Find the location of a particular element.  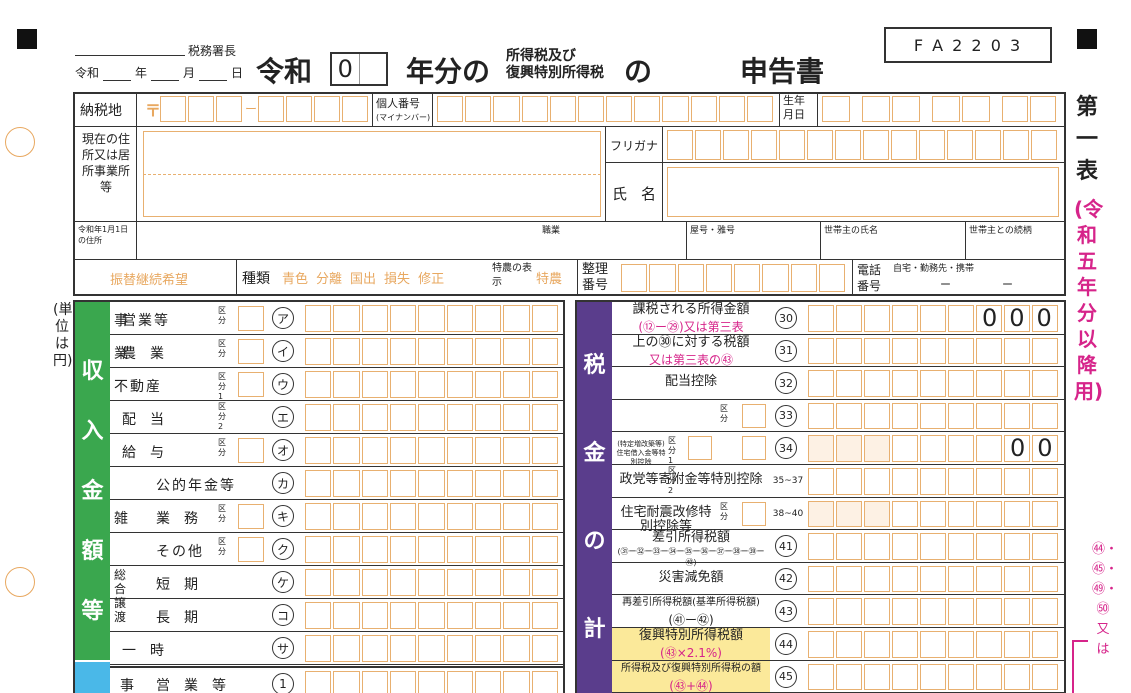

income-category: 総合譲渡 is located at coordinates (120, 596).